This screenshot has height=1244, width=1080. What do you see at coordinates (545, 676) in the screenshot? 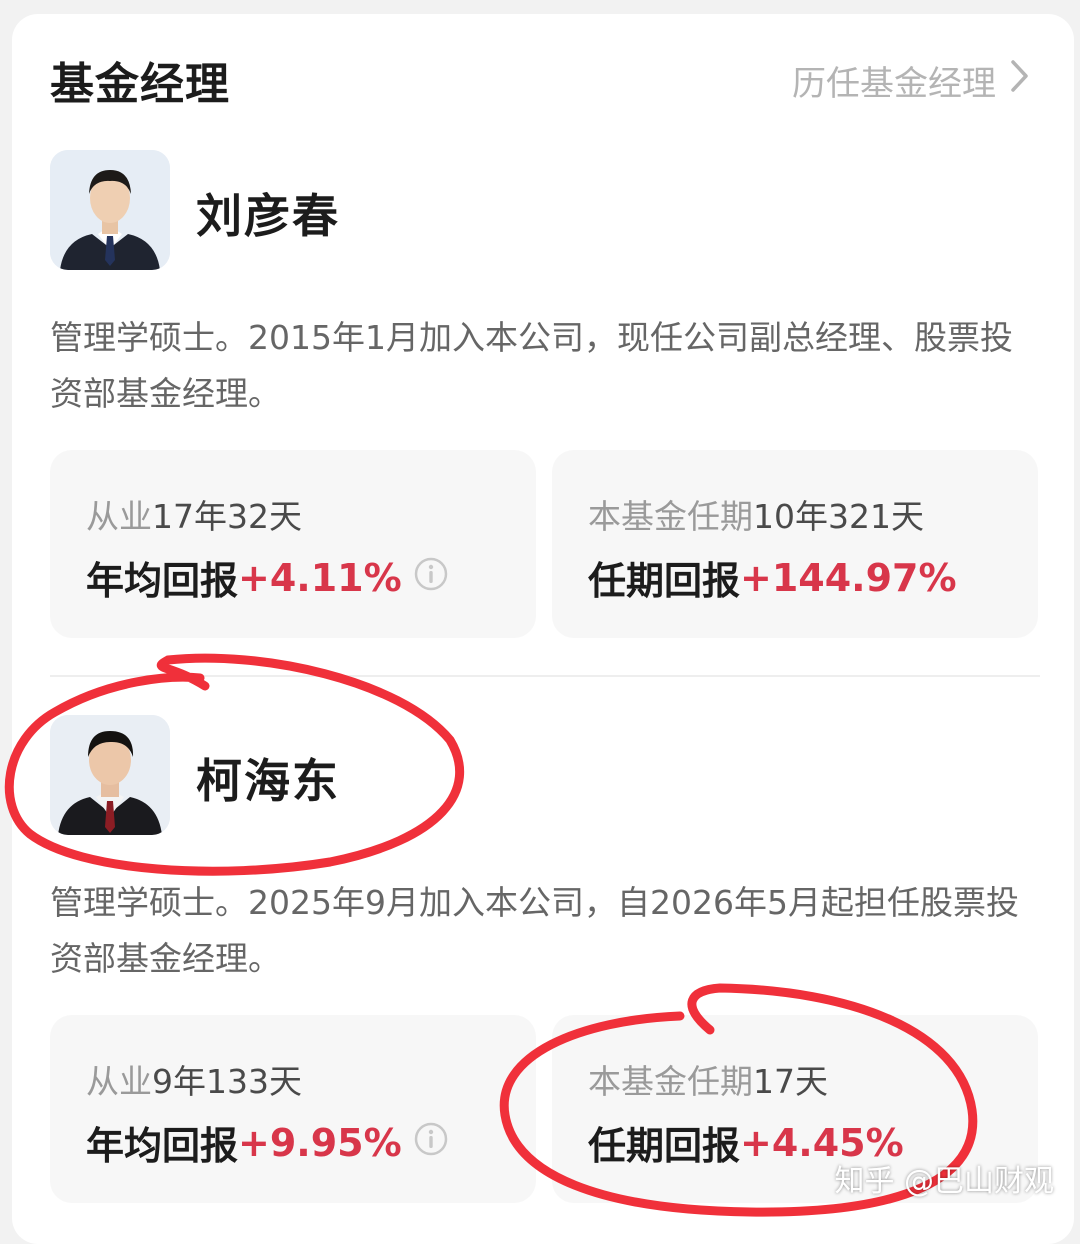
I see `divider` at bounding box center [545, 676].